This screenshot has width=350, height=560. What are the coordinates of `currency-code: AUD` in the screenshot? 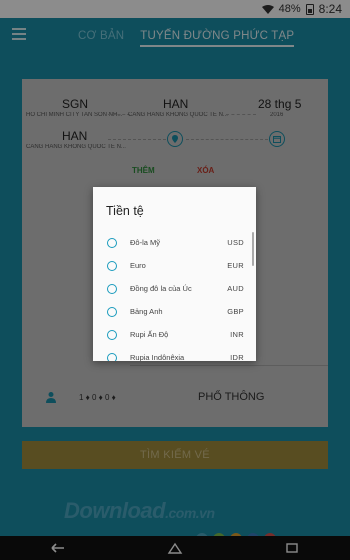 It's located at (235, 288).